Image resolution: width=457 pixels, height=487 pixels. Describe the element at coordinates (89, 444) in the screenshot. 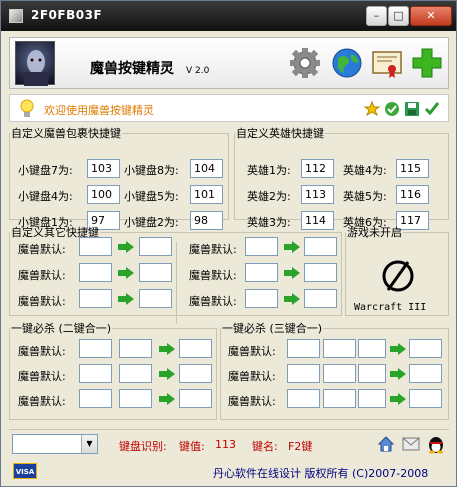

I see `chevron-down-icon: ▼` at that location.